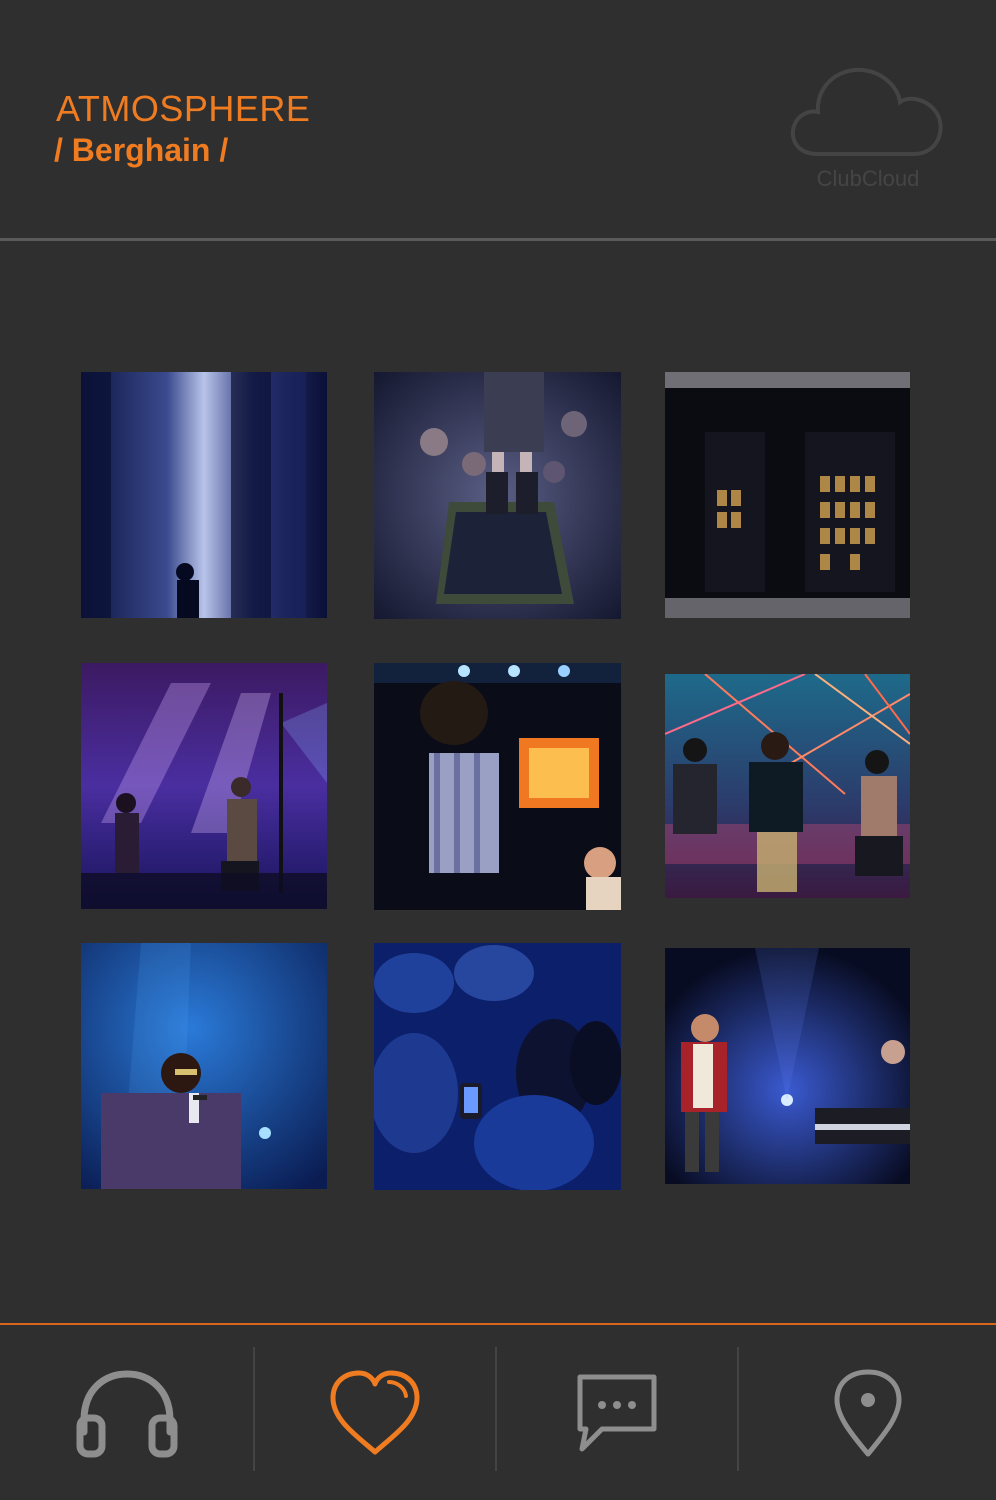  I want to click on photo-crowd-phones, so click(497, 1066).